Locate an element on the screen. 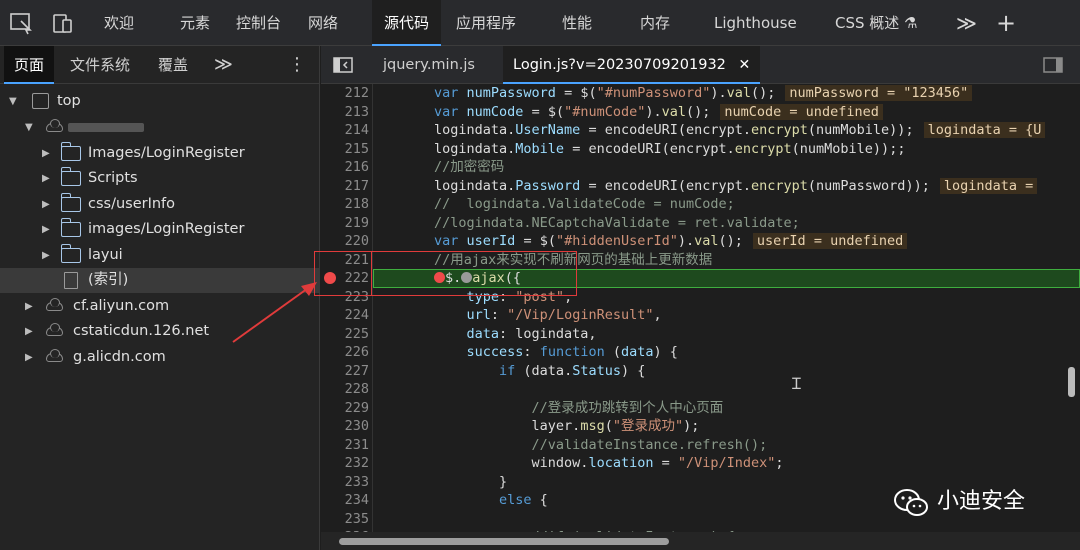  wechat-logo-icon is located at coordinates (911, 502).